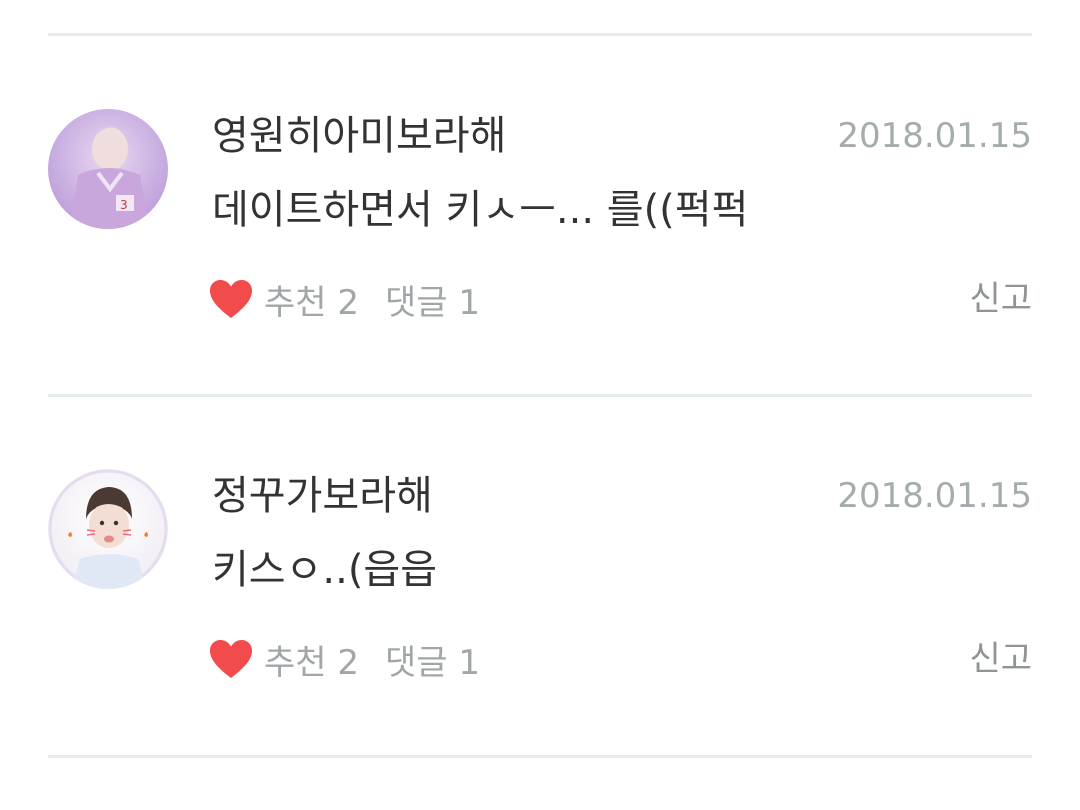 Image resolution: width=1080 pixels, height=810 pixels. I want to click on comment-username: 영원히아미보라해, so click(359, 136).